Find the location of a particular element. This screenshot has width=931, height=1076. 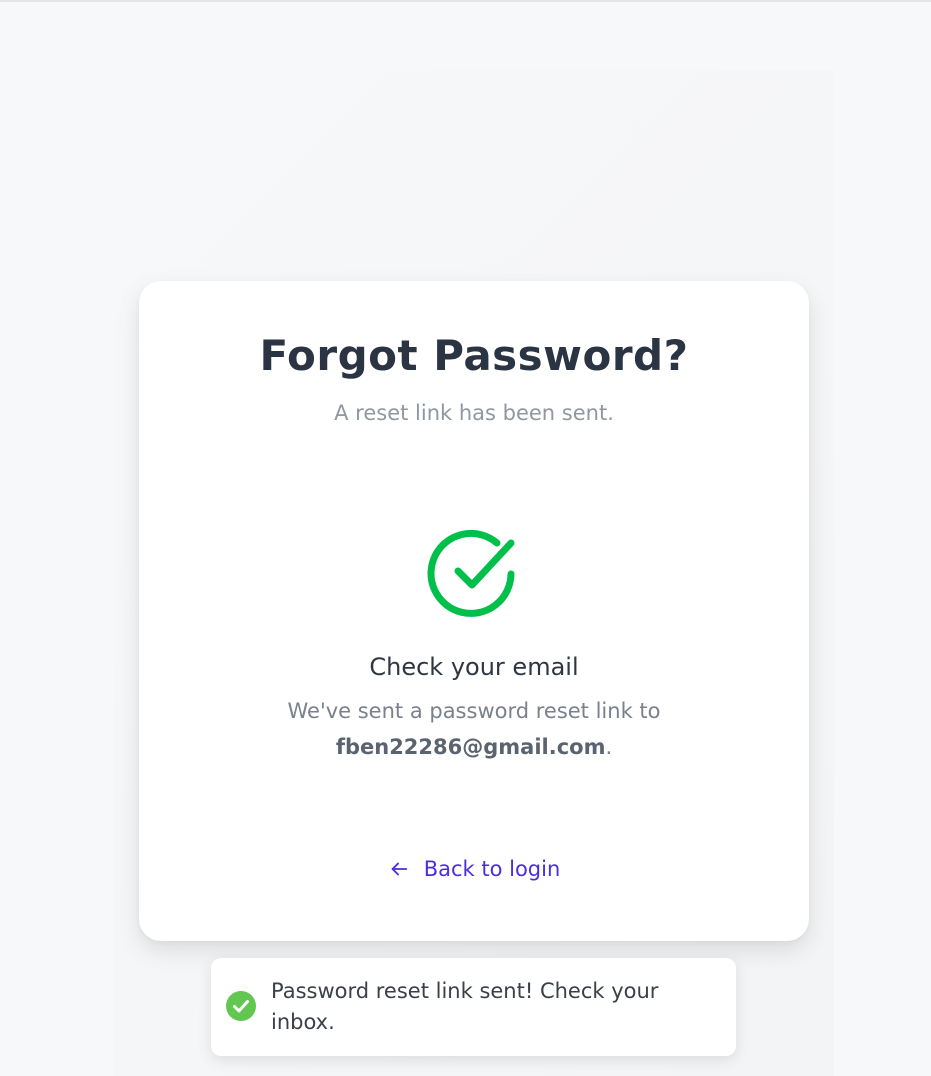

message-email-line: fben22286@gmail.com. is located at coordinates (474, 747).